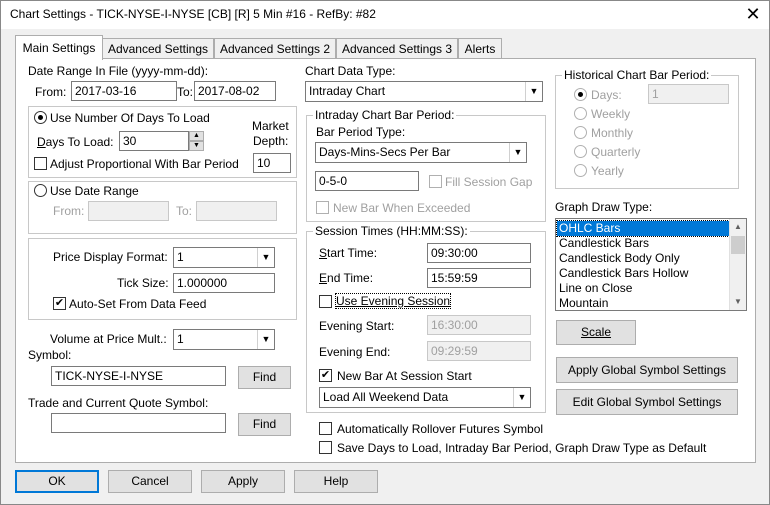  What do you see at coordinates (346, 278) in the screenshot?
I see `end-time-label: End Time:` at bounding box center [346, 278].